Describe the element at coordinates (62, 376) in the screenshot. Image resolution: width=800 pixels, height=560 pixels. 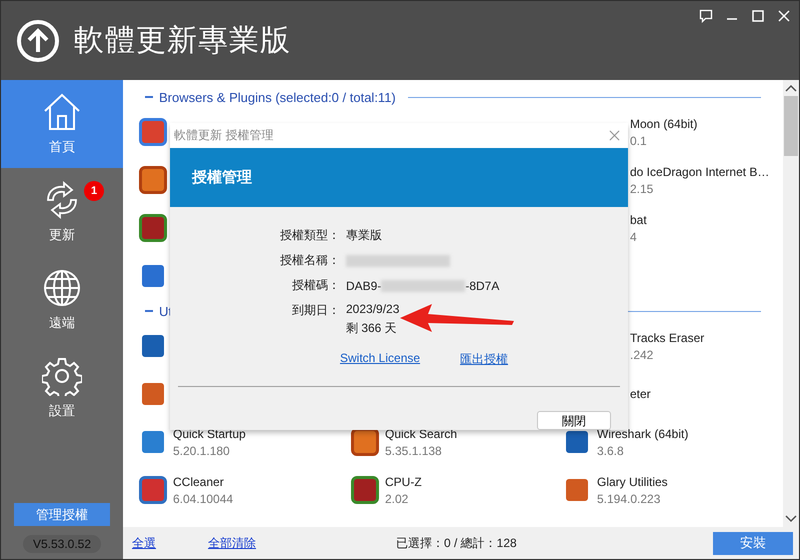
I see `settings-icon` at that location.